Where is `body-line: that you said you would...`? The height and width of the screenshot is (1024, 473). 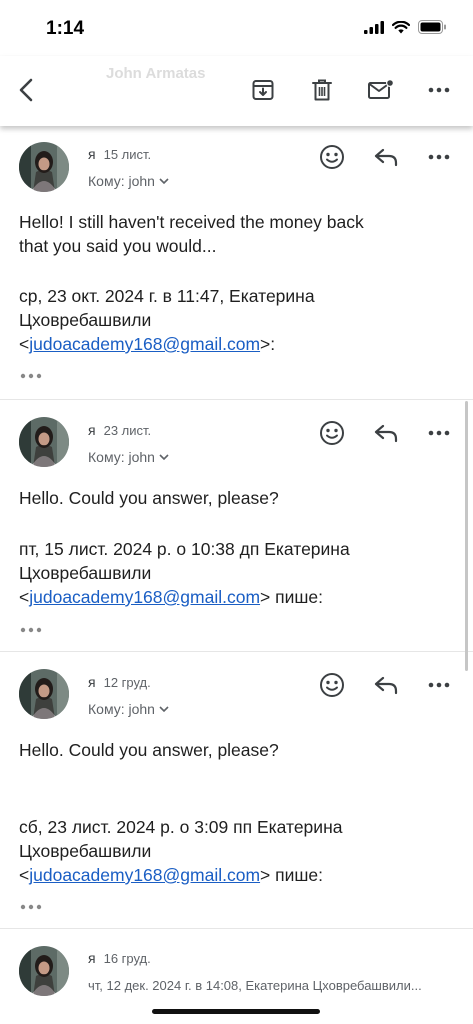
body-line: that you said you would... is located at coordinates (118, 246).